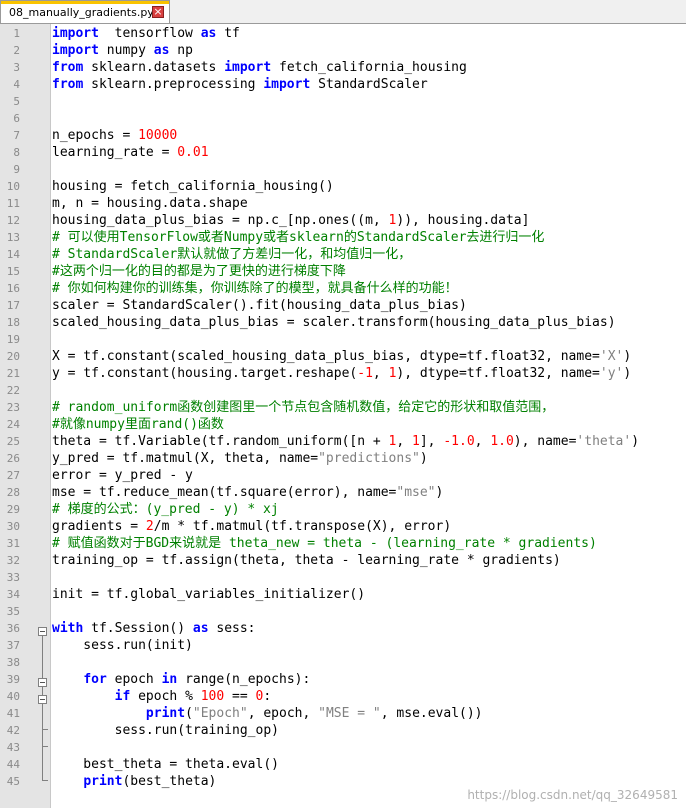 This screenshot has width=686, height=808. What do you see at coordinates (114, 135) in the screenshot?
I see `code-line: n_epochs = 10000` at bounding box center [114, 135].